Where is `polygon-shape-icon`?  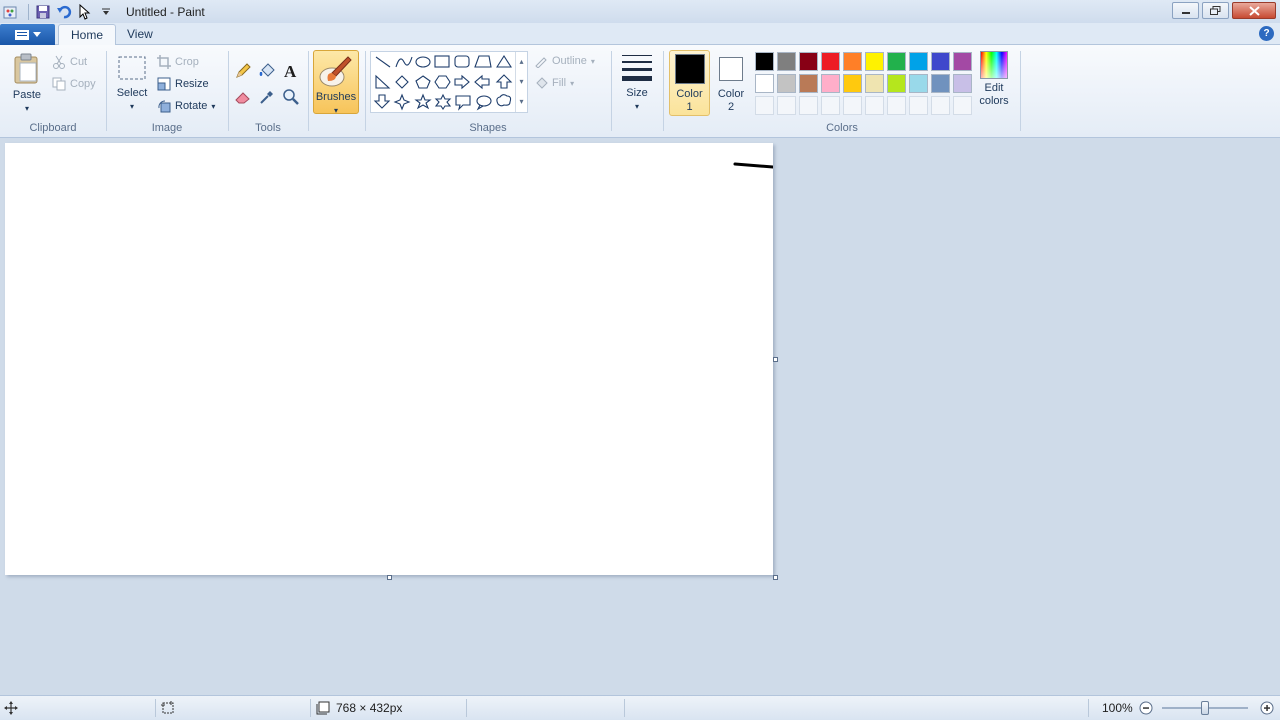
polygon-shape-icon is located at coordinates (483, 61).